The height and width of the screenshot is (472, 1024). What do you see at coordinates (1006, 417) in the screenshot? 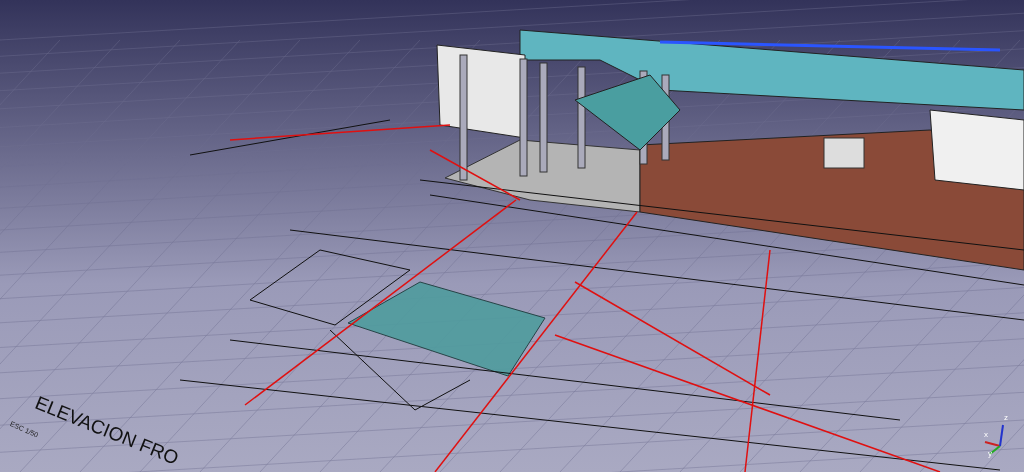
I see `axis-label: z` at bounding box center [1006, 417].